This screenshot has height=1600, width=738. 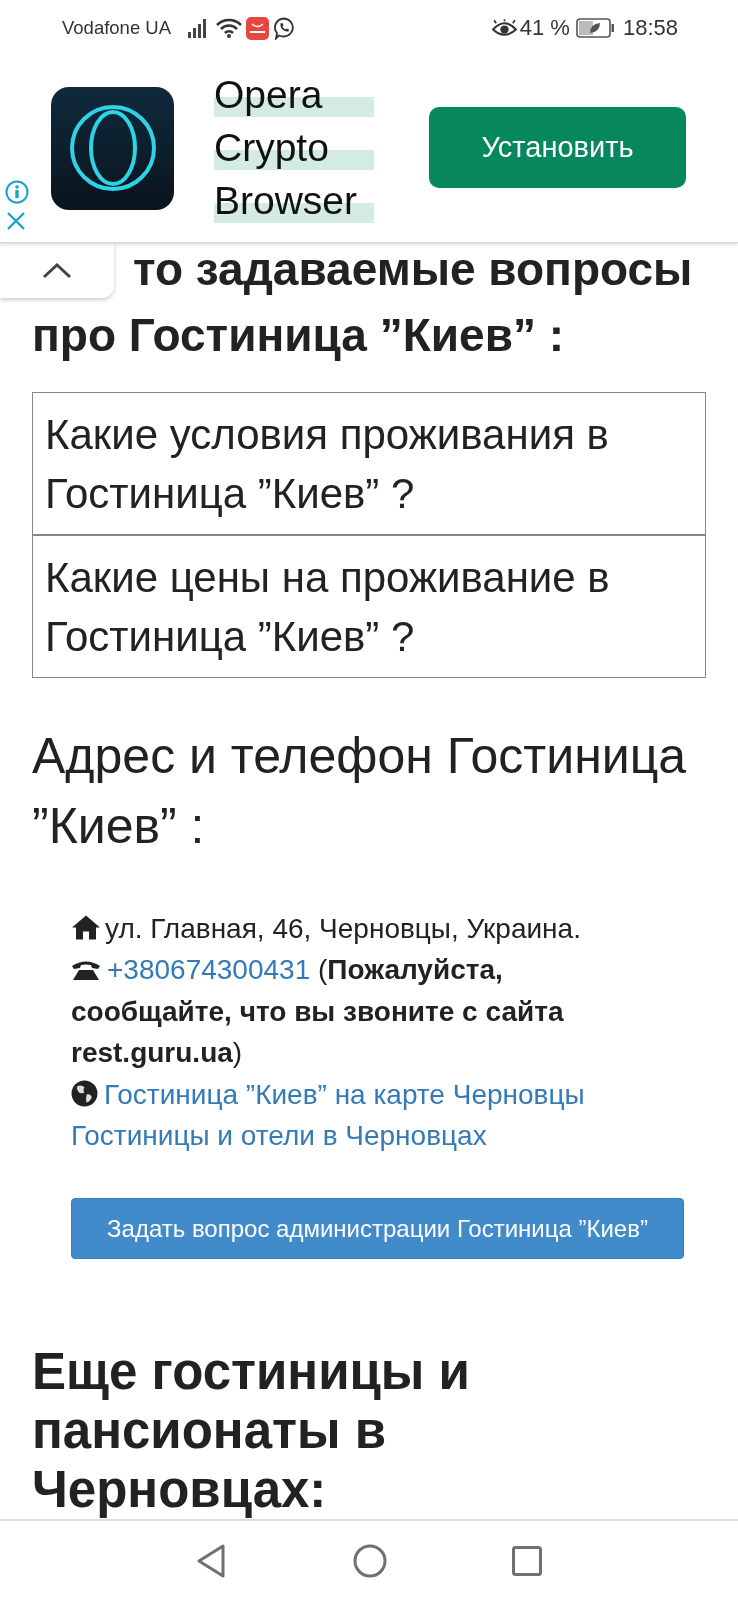 I want to click on install-button: Установить, so click(x=557, y=147).